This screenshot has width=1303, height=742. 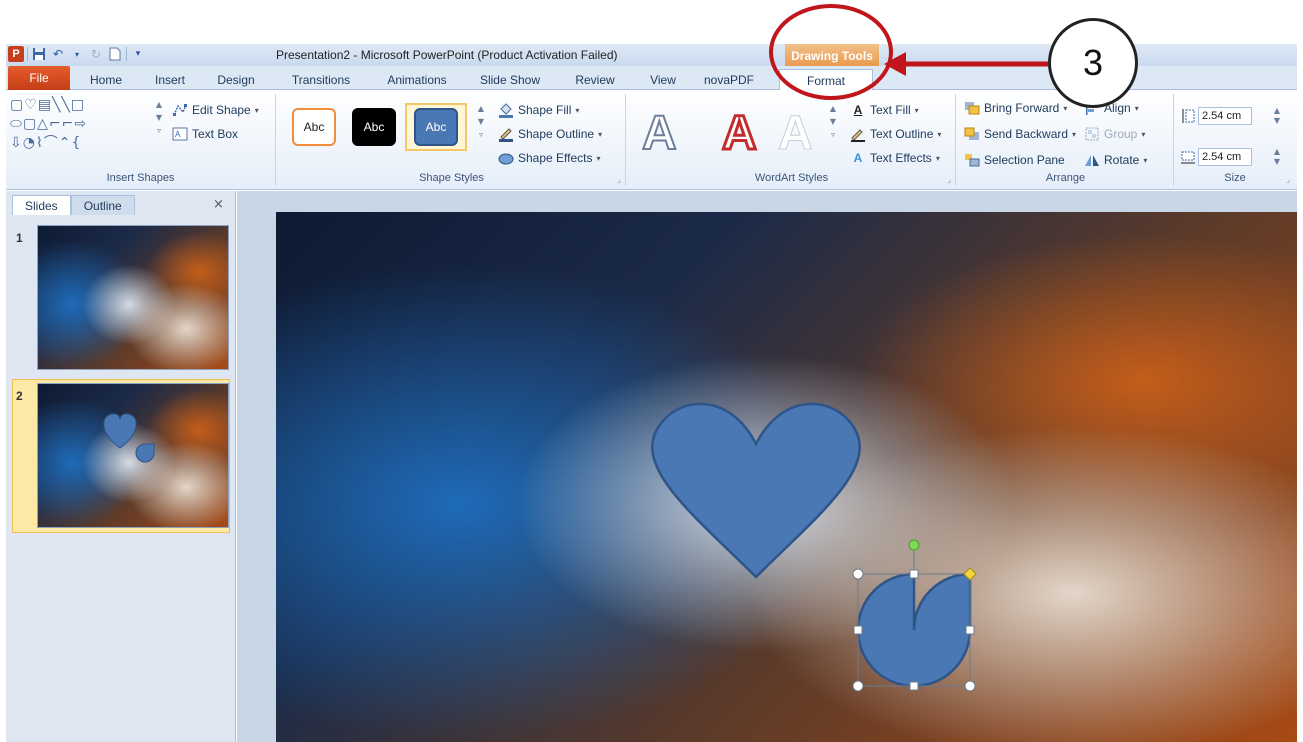 I want to click on new-slide-icon, so click(x=115, y=54).